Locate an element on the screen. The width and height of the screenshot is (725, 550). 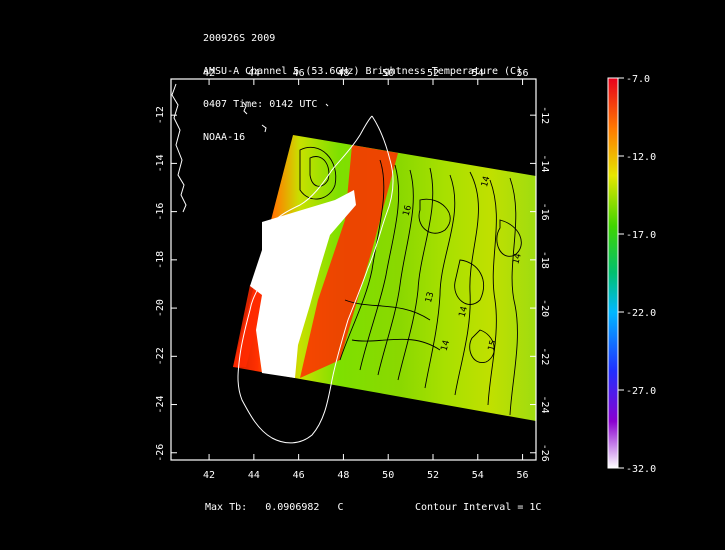
colorbar is located at coordinates (613, 273).